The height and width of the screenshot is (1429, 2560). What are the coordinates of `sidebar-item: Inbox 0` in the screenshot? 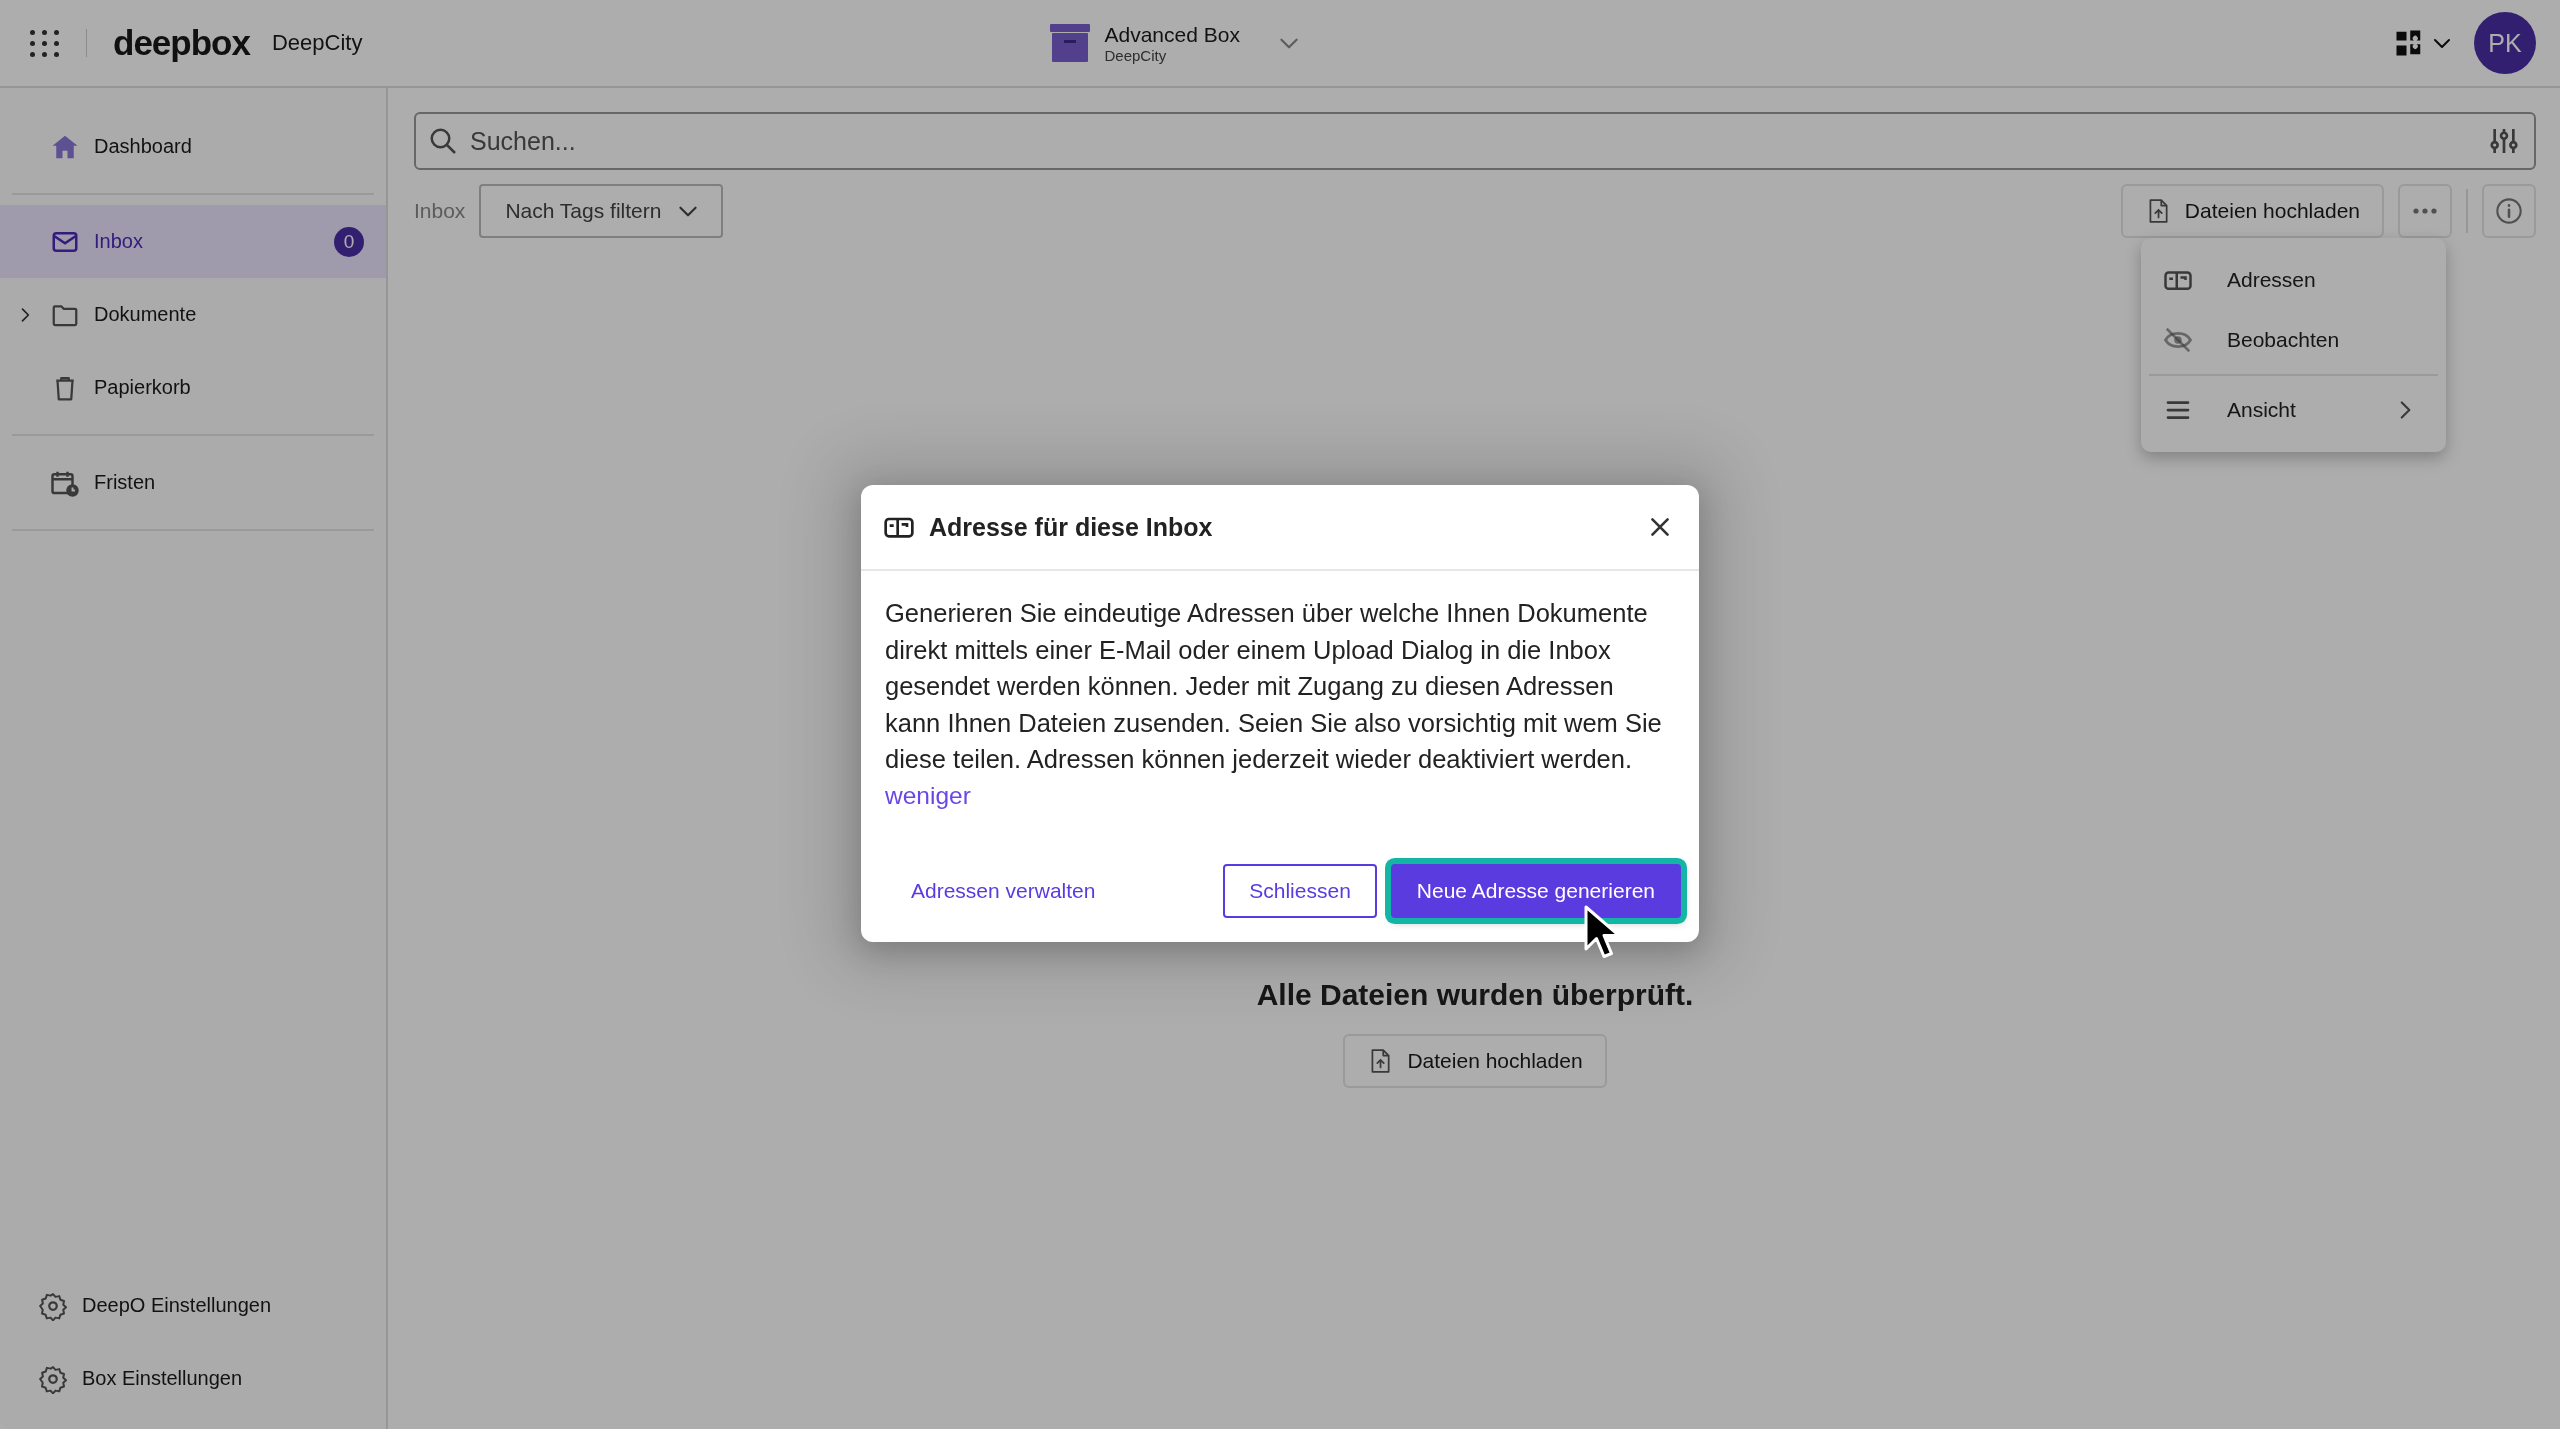 It's located at (193, 241).